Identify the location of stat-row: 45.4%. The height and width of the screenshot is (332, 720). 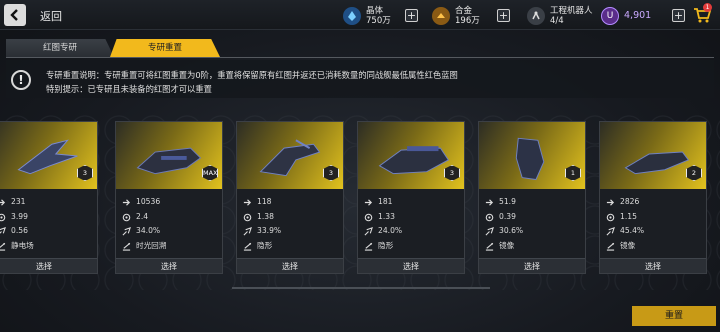
(653, 231).